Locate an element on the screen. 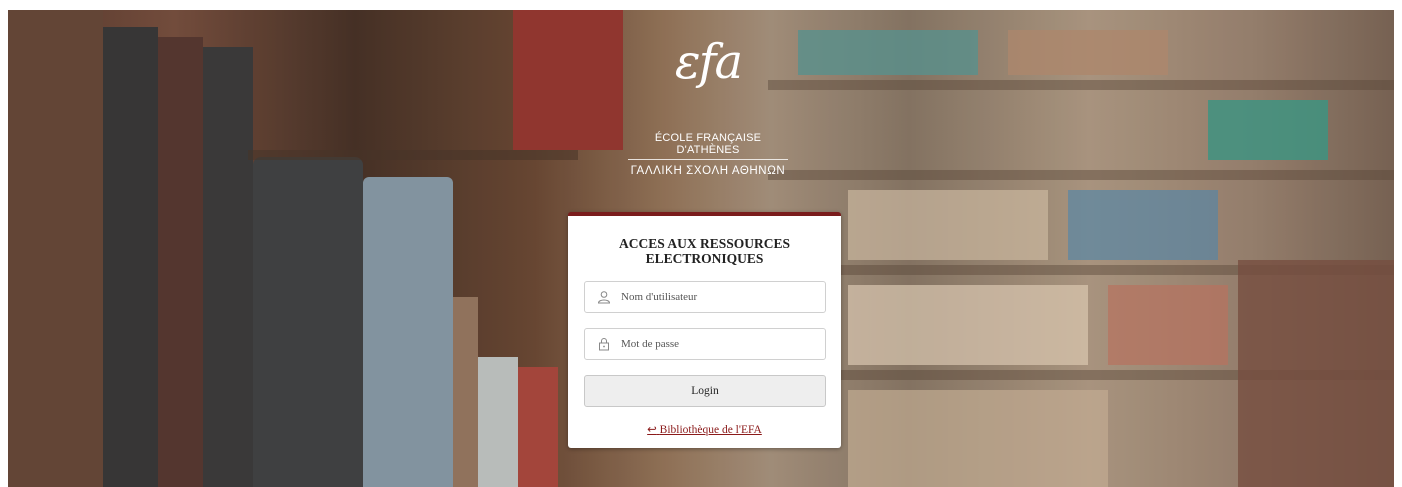  login-title-line2: ELECTRONIQUES is located at coordinates (704, 258).